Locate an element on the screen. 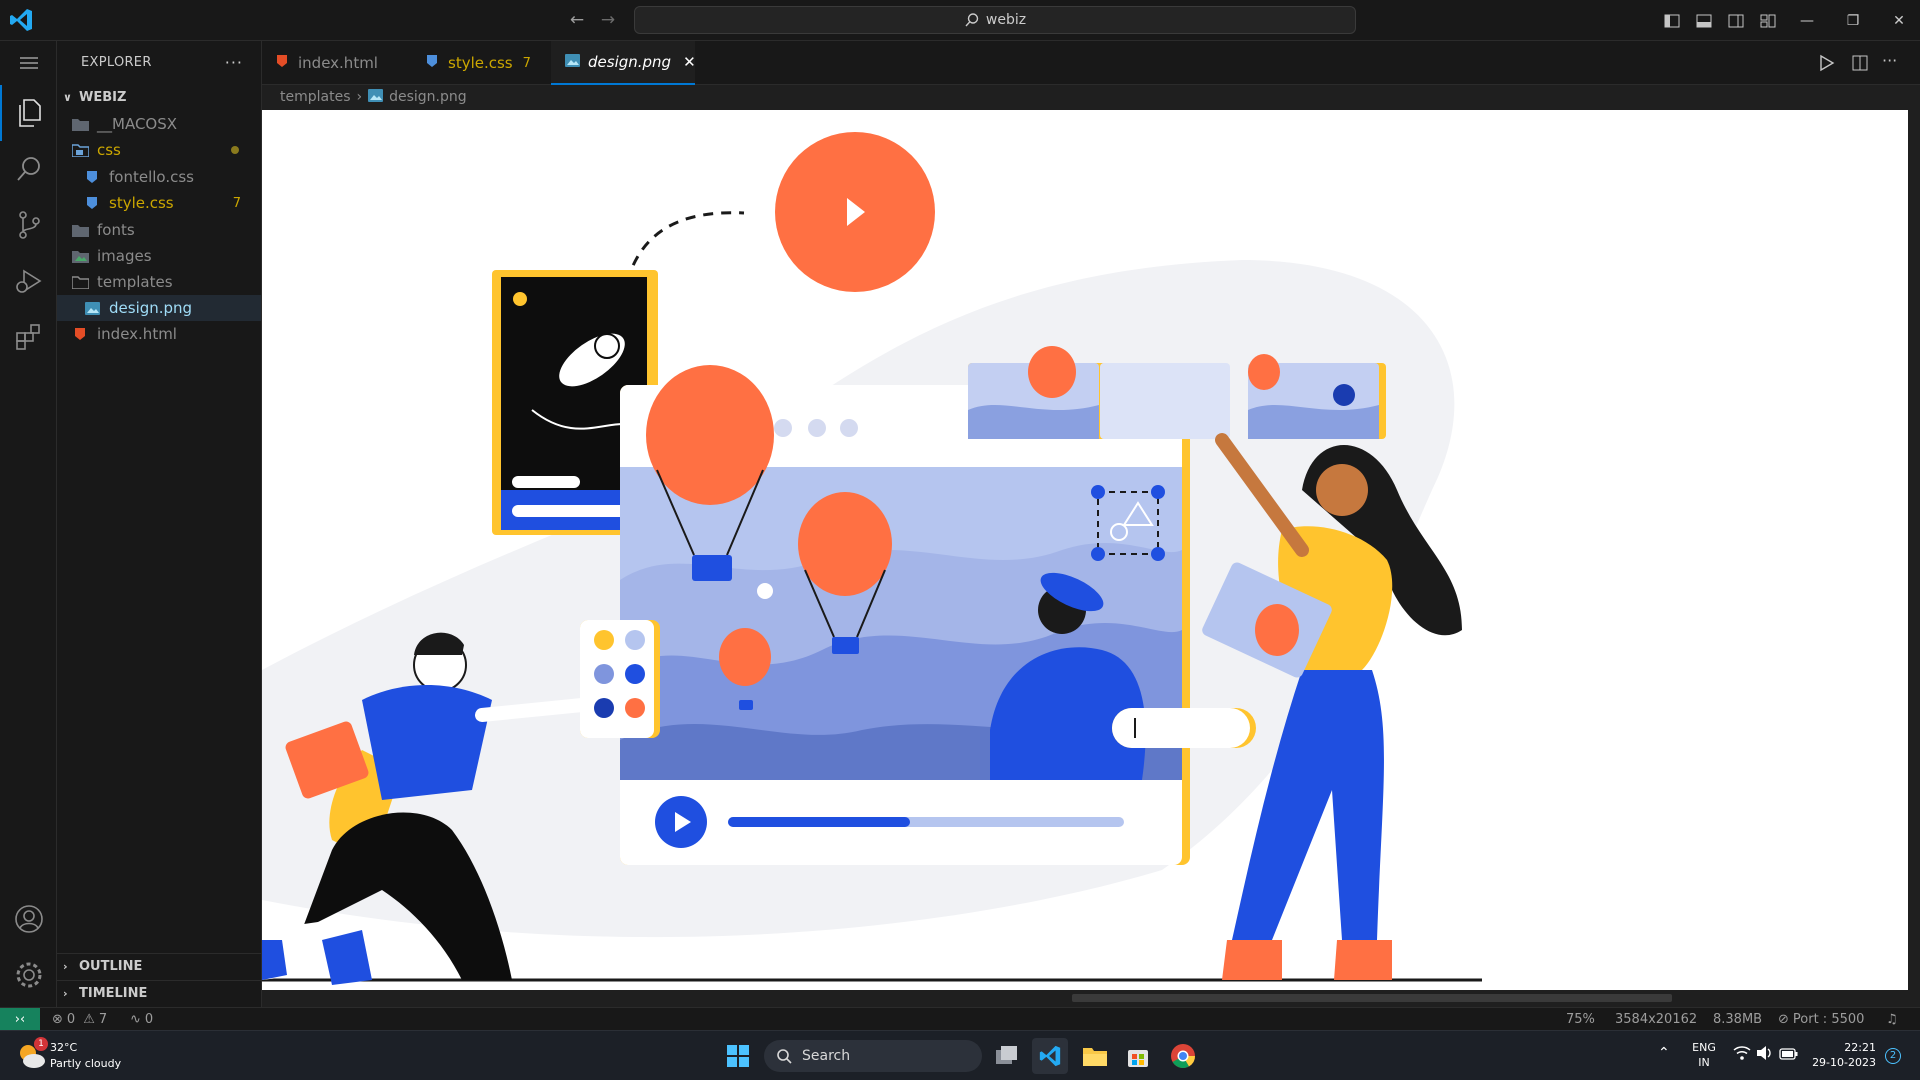 This screenshot has width=1920, height=1080. tab-bar: index.html style.css 7 design.png ✕ ··· is located at coordinates (1091, 63).